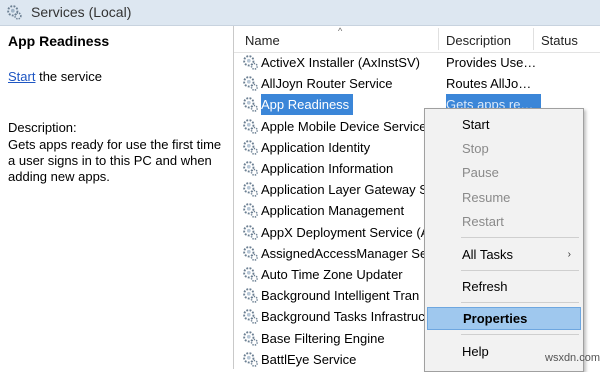  What do you see at coordinates (68, 76) in the screenshot?
I see `start-service-suffix: the service` at bounding box center [68, 76].